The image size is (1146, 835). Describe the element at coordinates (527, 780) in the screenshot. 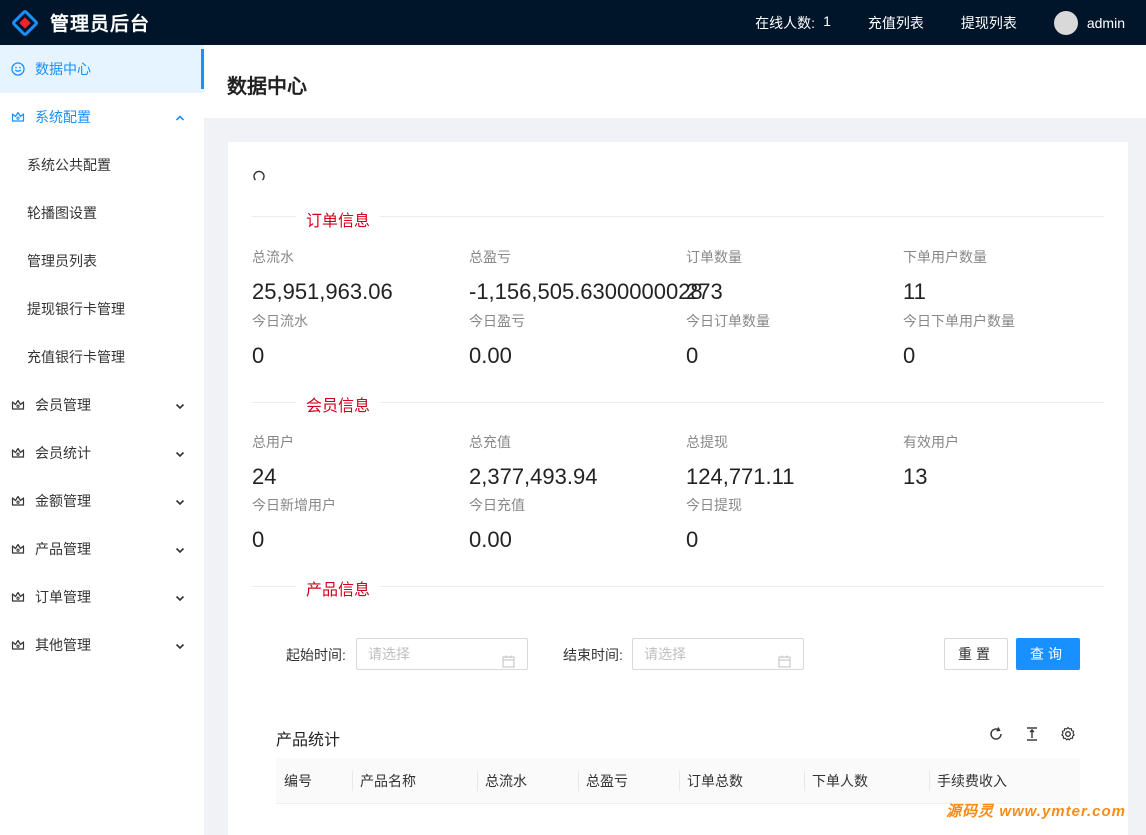

I see `column-header: 总流水` at that location.